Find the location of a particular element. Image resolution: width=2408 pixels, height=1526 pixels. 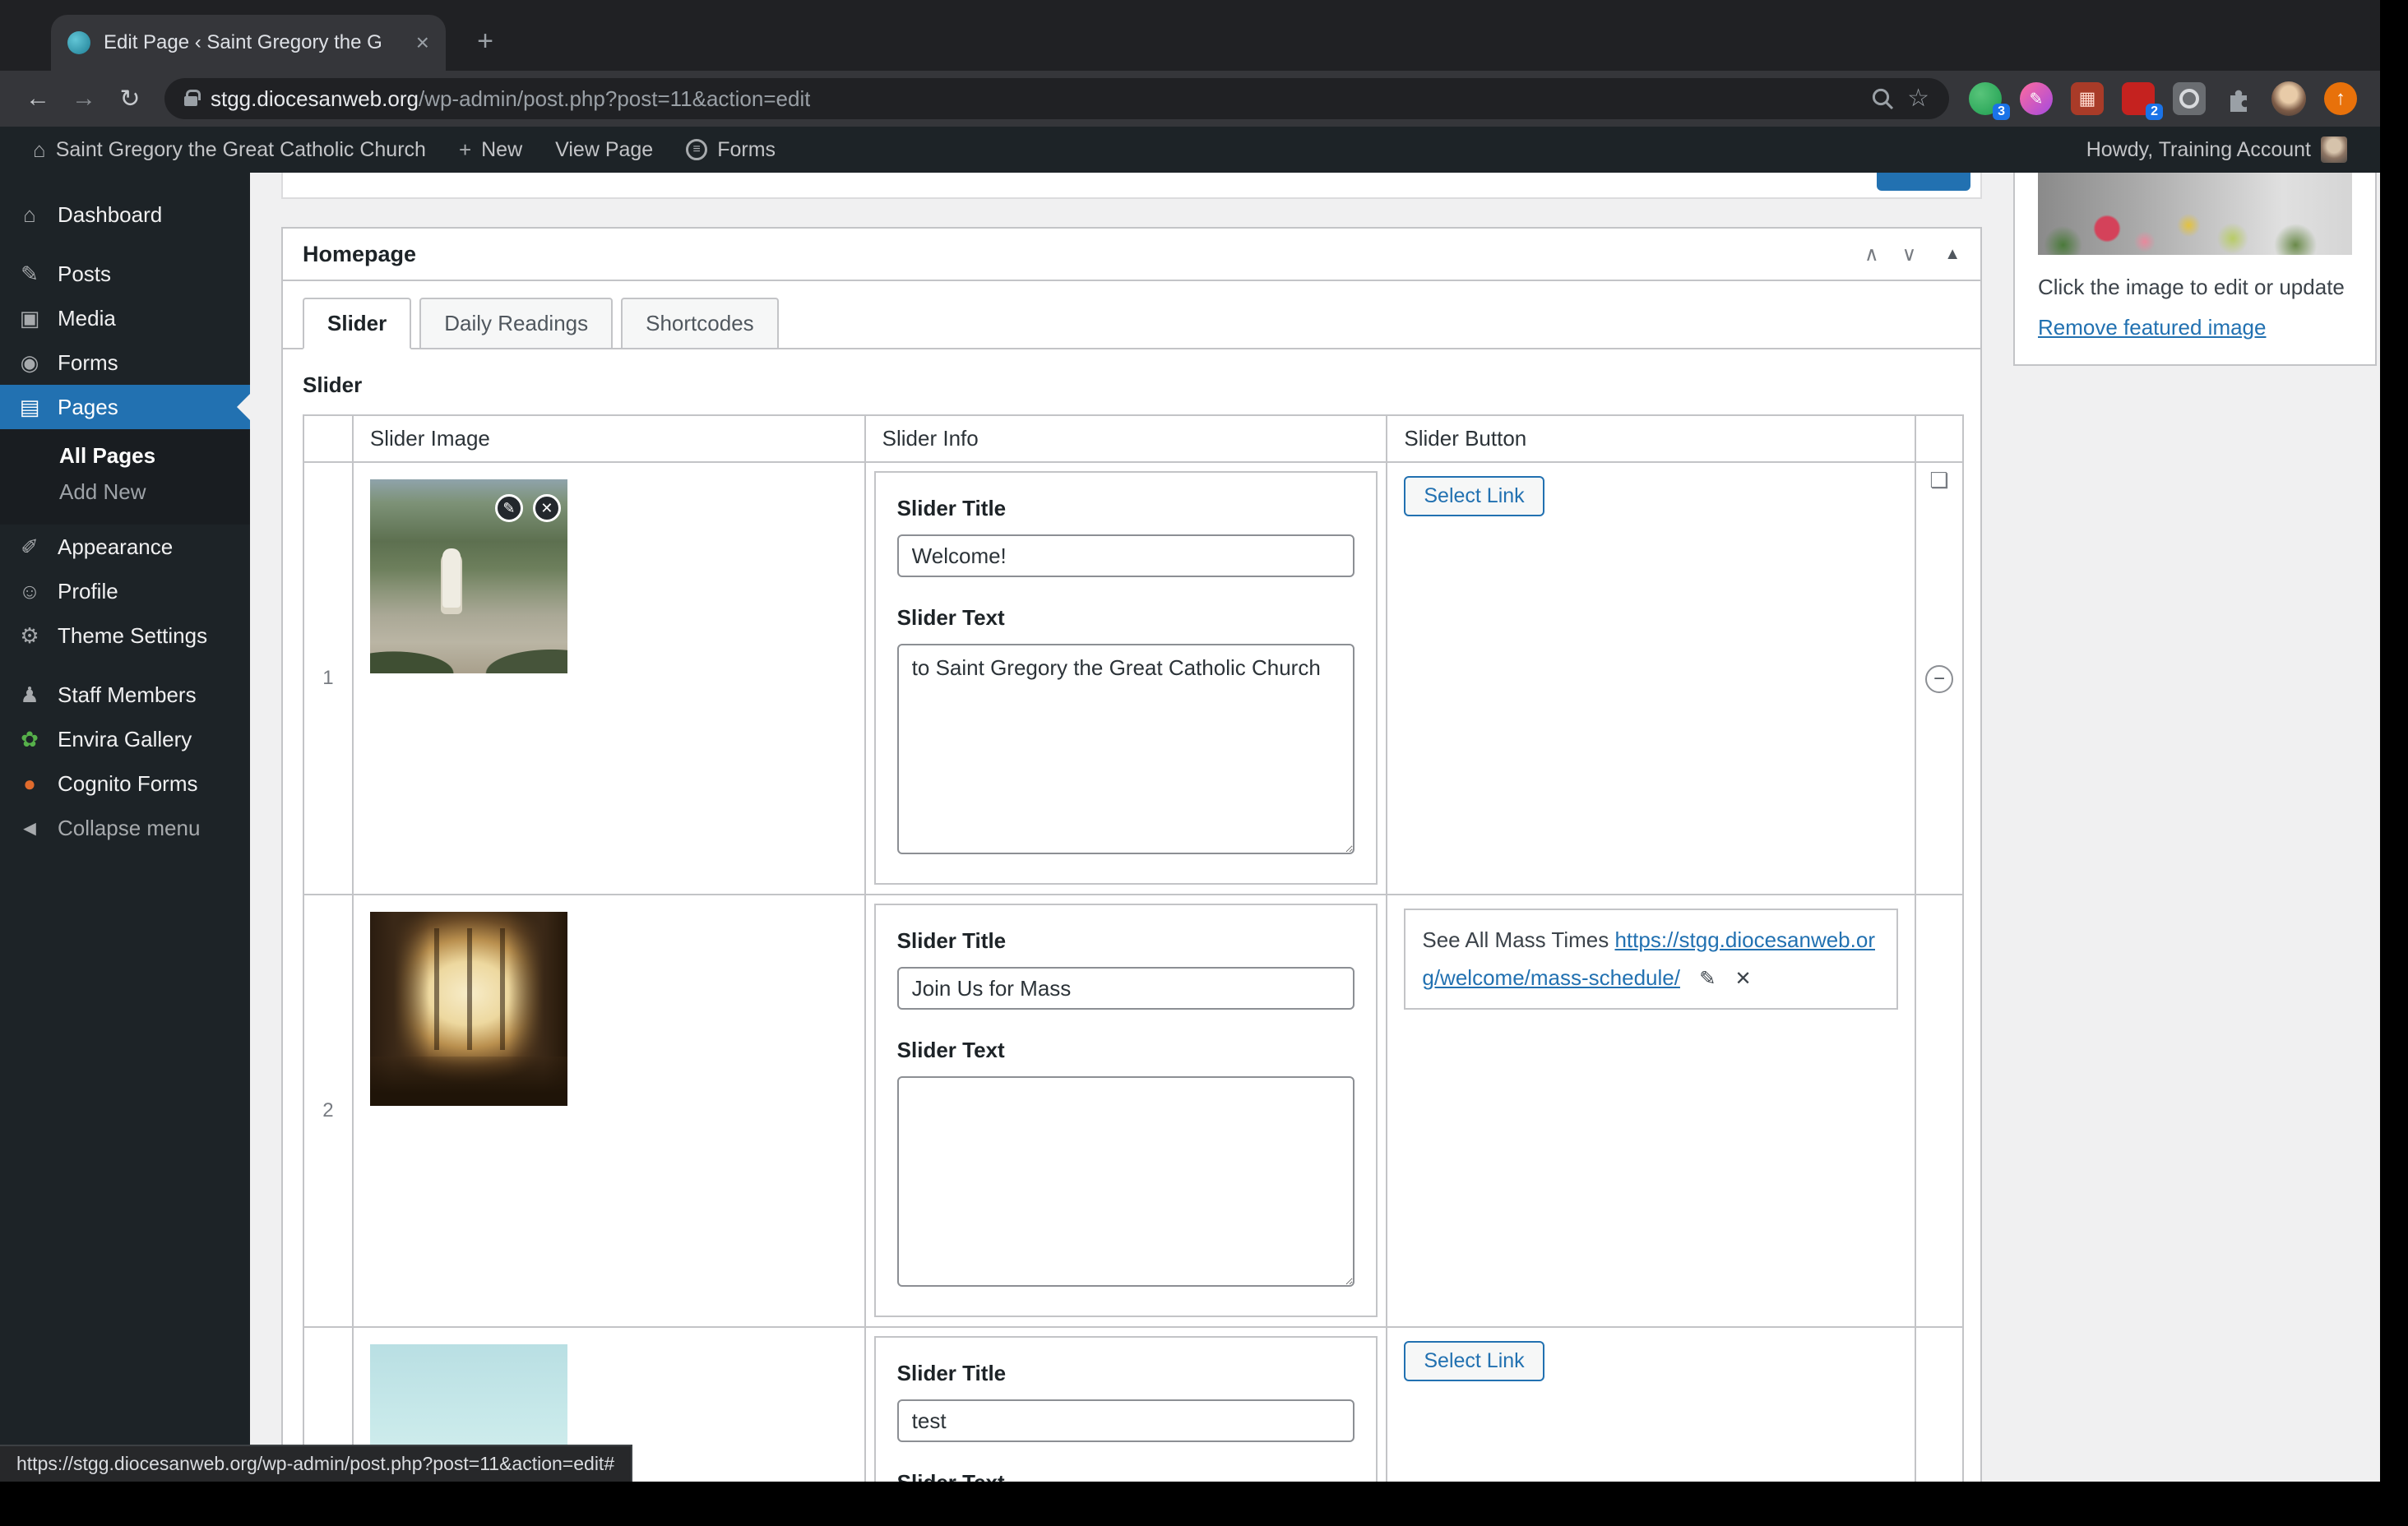

url-domain: stgg.diocesanweb.org is located at coordinates (315, 98).